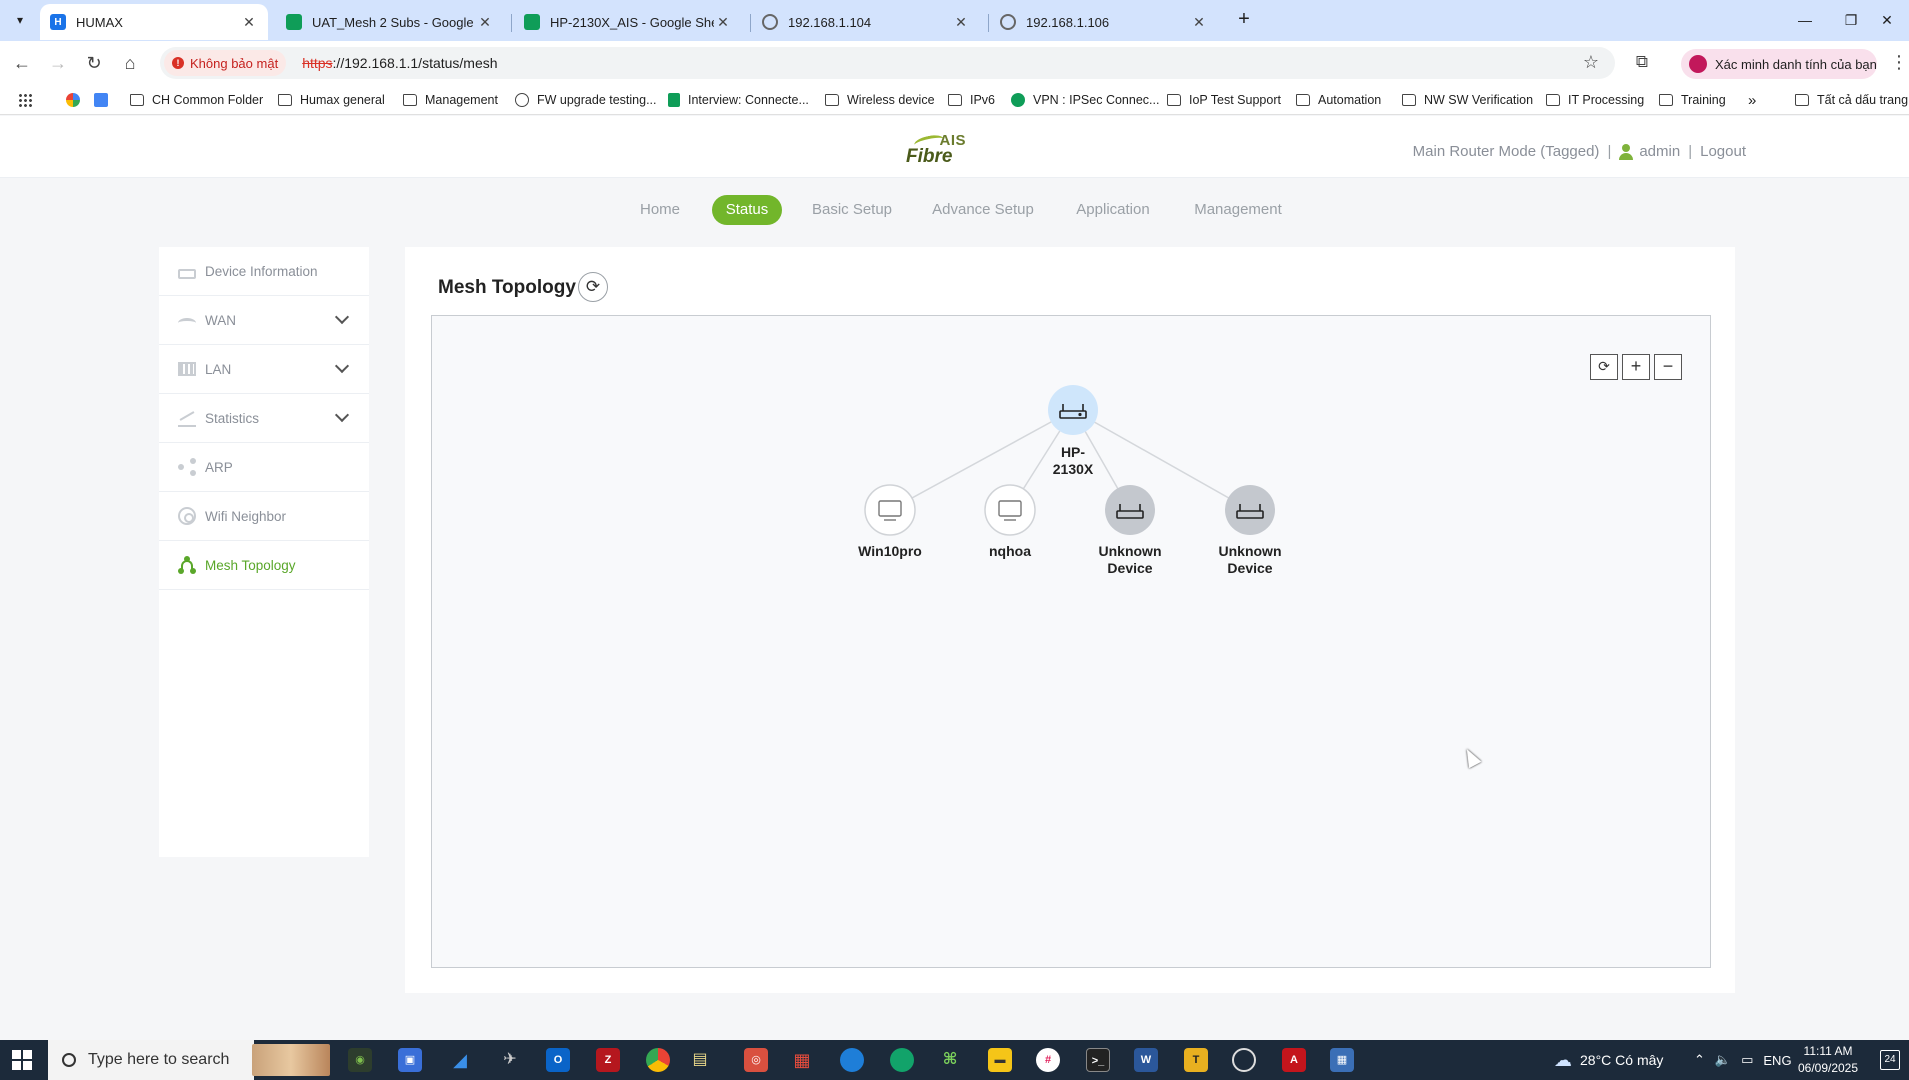 Image resolution: width=1909 pixels, height=1080 pixels. Describe the element at coordinates (130, 63) in the screenshot. I see `home-icon: ⌂` at that location.